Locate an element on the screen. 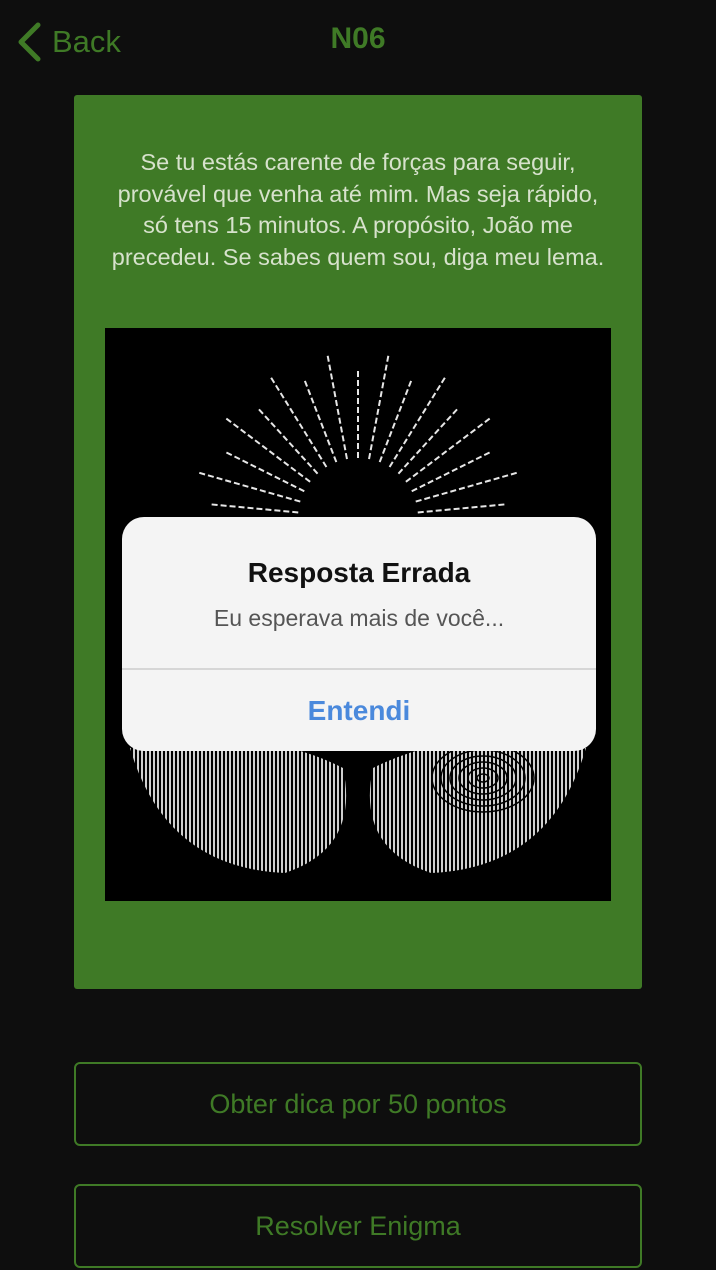 Image resolution: width=716 pixels, height=1270 pixels. alert-confirm-button: Entendi is located at coordinates (359, 710).